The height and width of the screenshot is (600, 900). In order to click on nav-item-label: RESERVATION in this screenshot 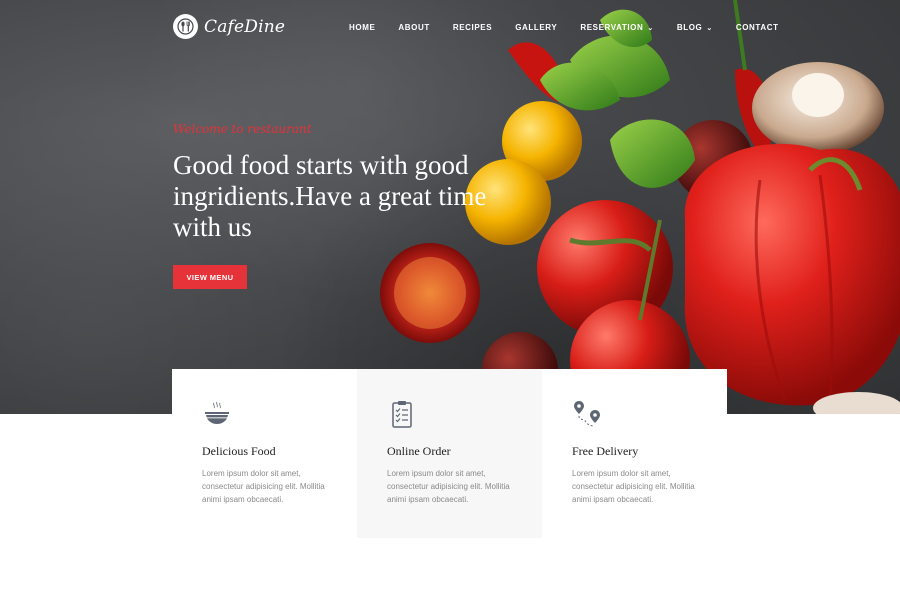, I will do `click(612, 27)`.